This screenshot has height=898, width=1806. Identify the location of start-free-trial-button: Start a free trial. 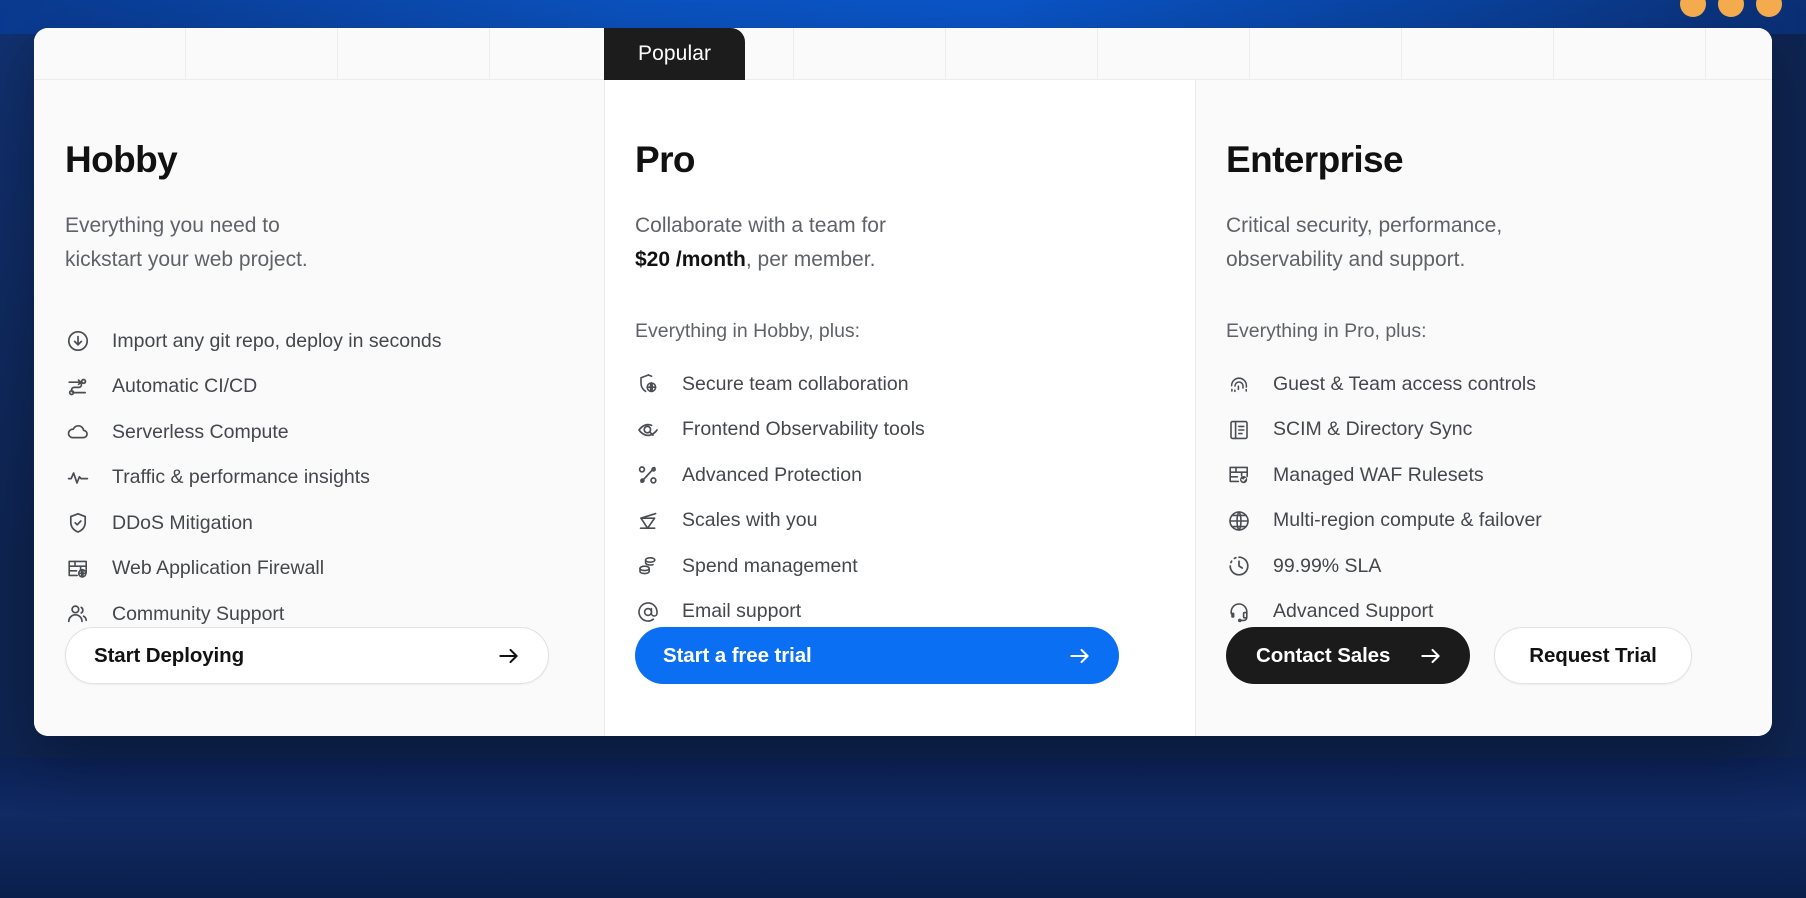
(877, 655).